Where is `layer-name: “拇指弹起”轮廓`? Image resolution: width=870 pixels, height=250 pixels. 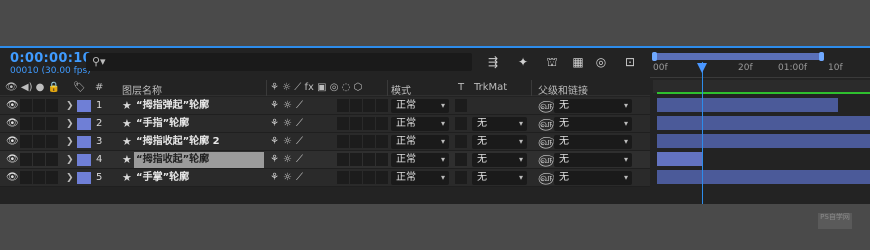 layer-name: “拇指弹起”轮廓 is located at coordinates (172, 106).